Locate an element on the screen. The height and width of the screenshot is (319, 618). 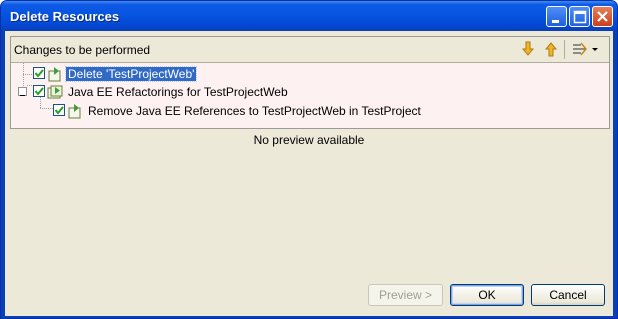
minimize-icon is located at coordinates (555, 21).